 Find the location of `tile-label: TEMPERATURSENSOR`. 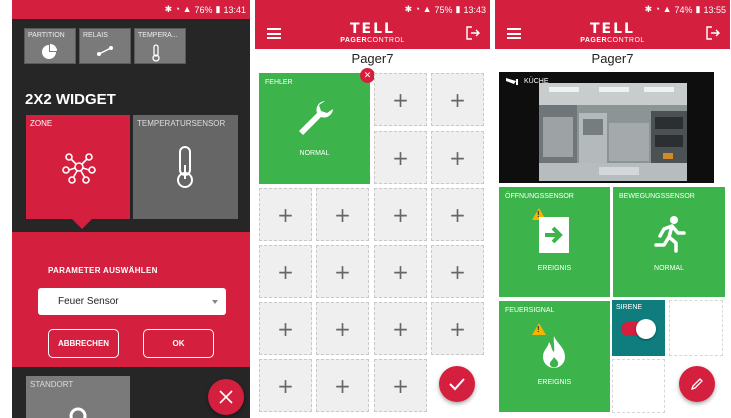

tile-label: TEMPERATURSENSOR is located at coordinates (181, 123).